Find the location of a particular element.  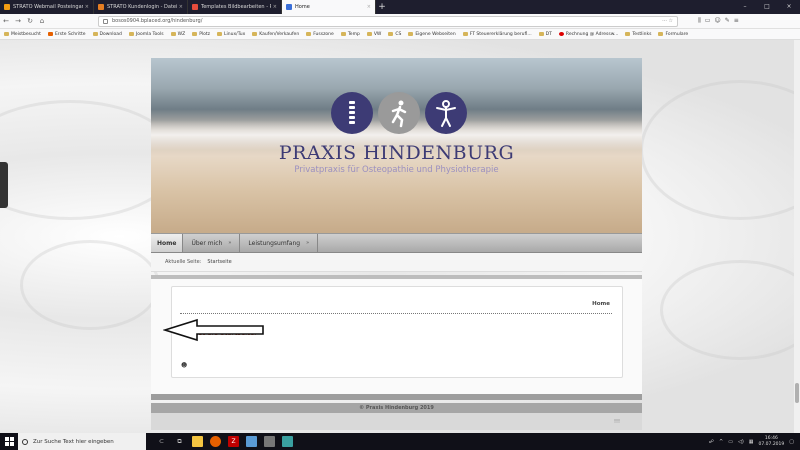

bookmark-item: Download is located at coordinates (107, 34).